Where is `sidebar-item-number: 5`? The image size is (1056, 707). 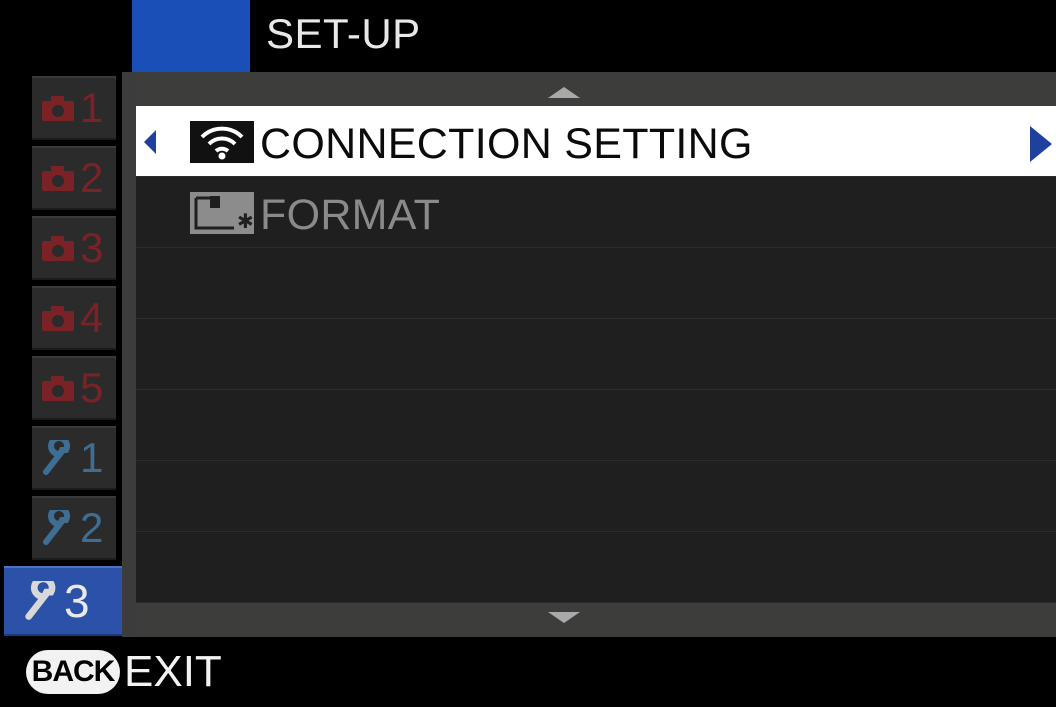 sidebar-item-number: 5 is located at coordinates (92, 387).